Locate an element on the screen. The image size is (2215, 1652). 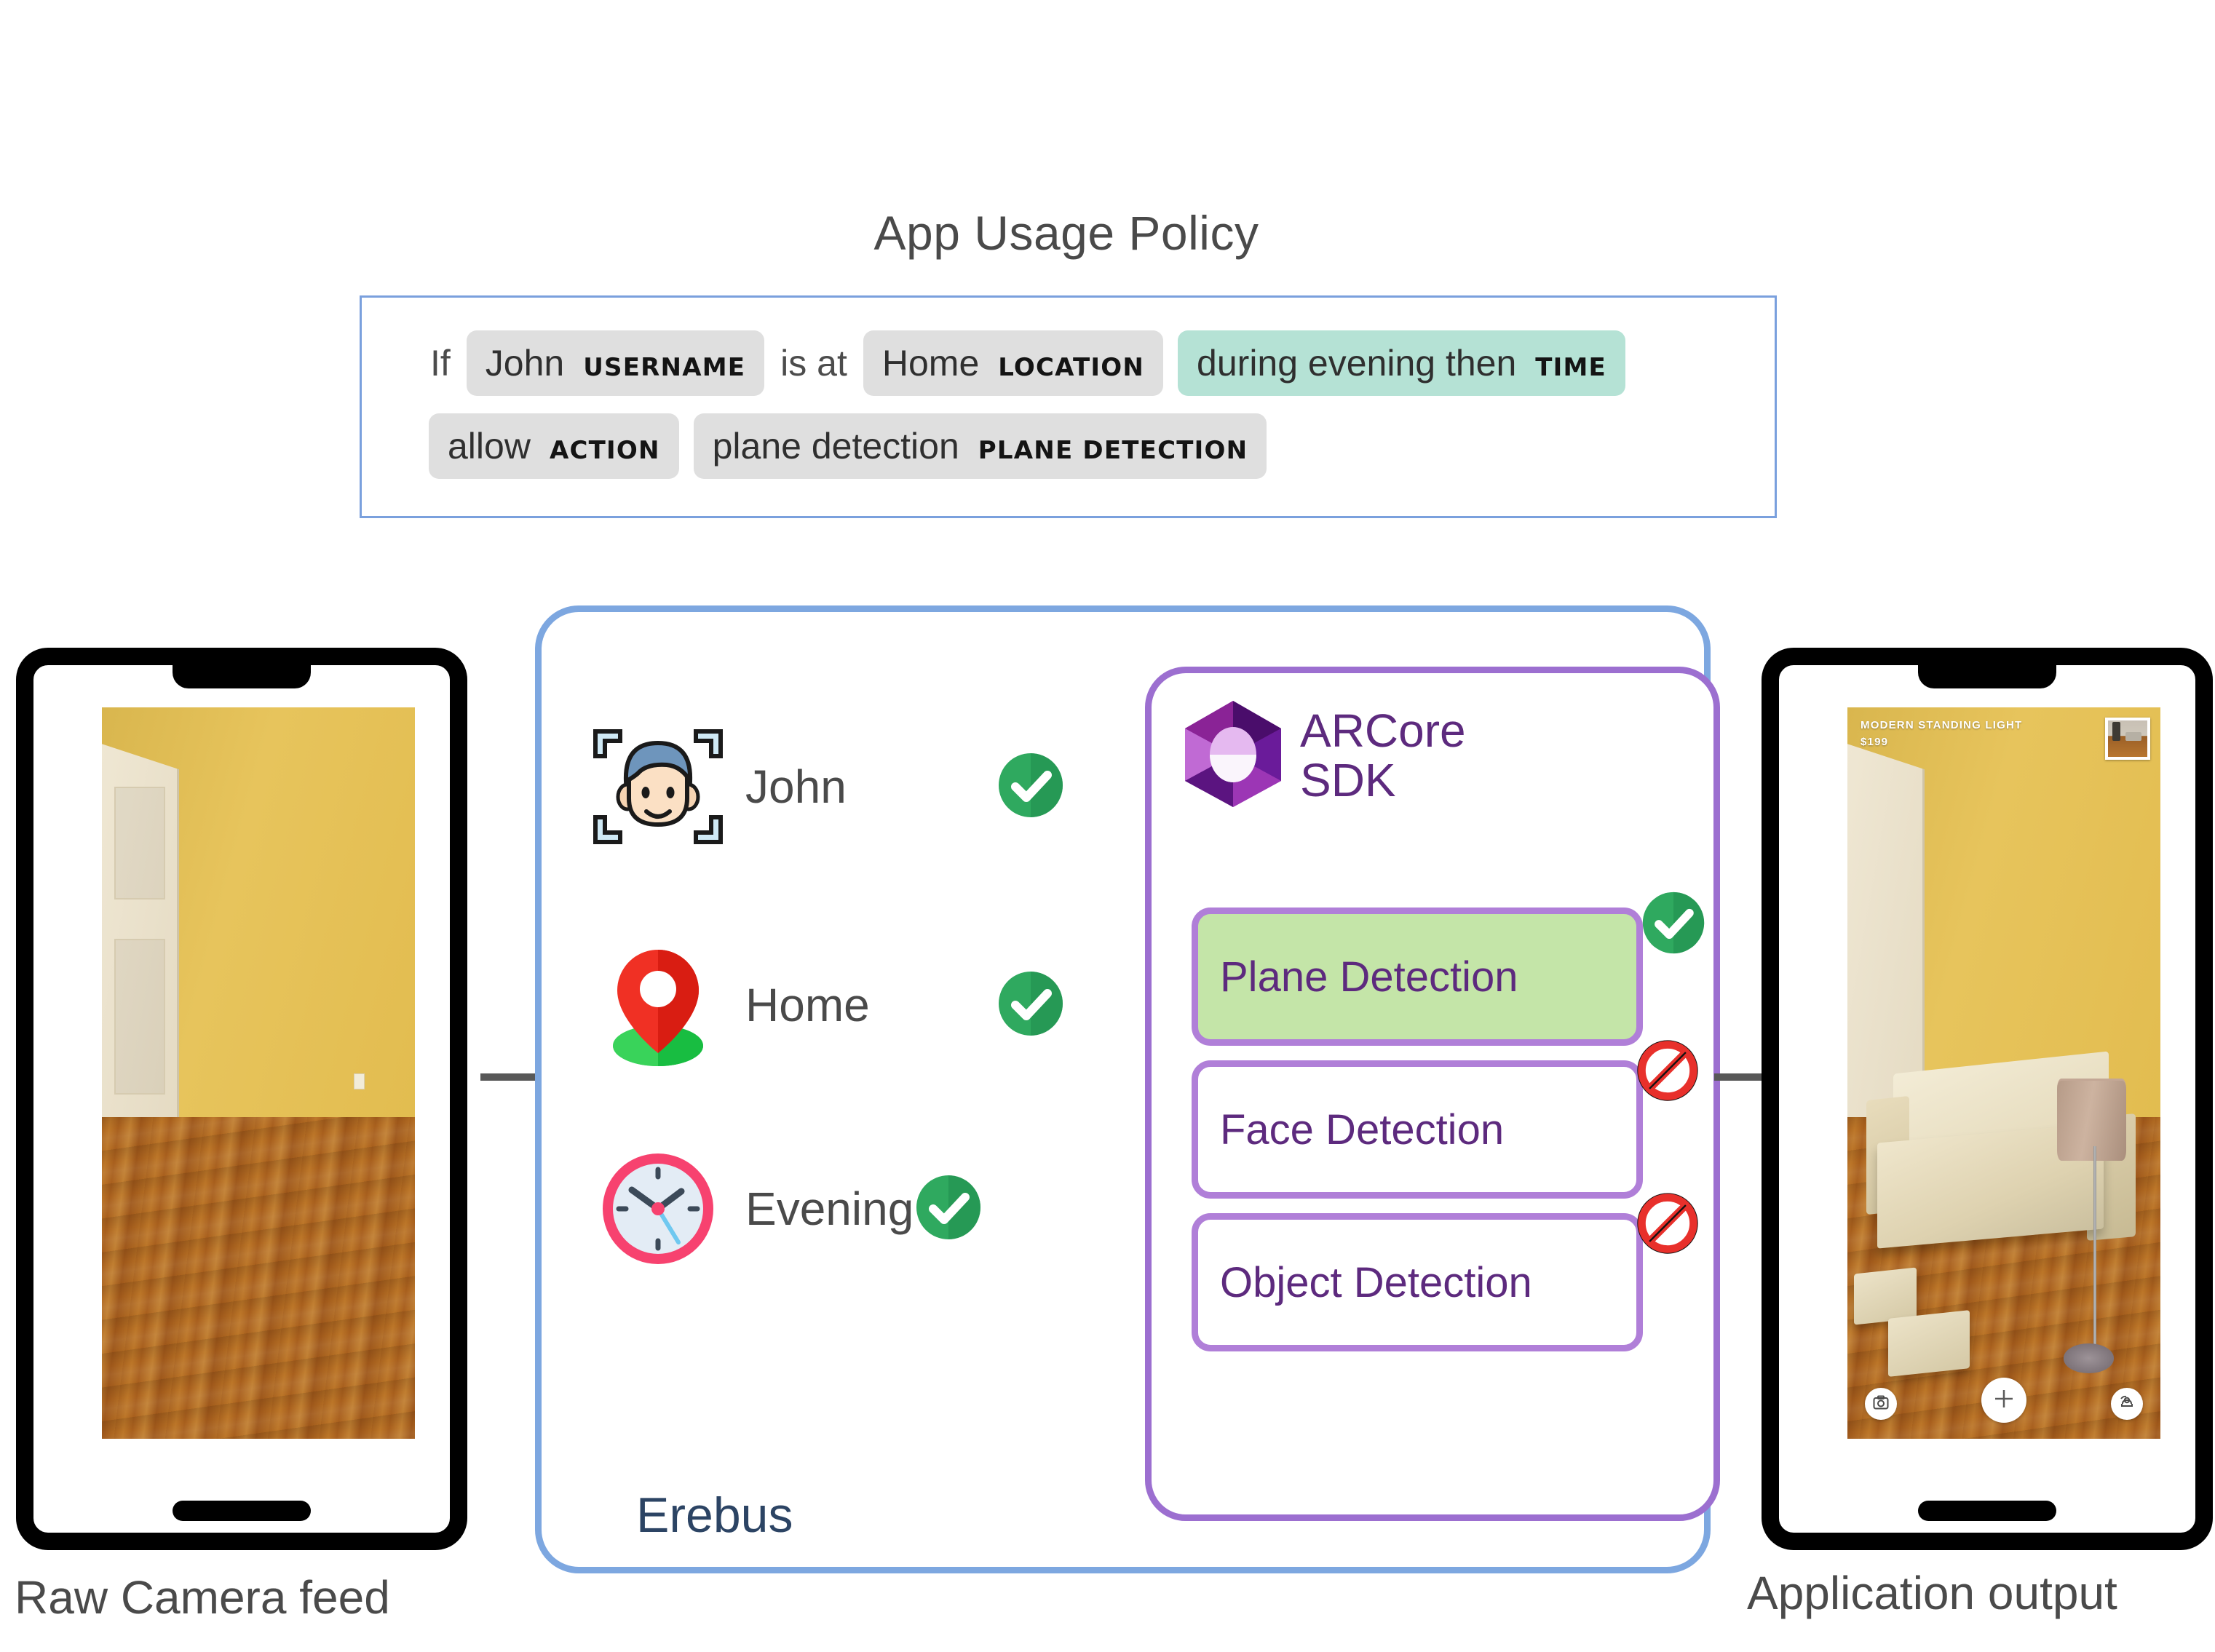
policy-token-location-tag: LOCATION is located at coordinates (1072, 367).